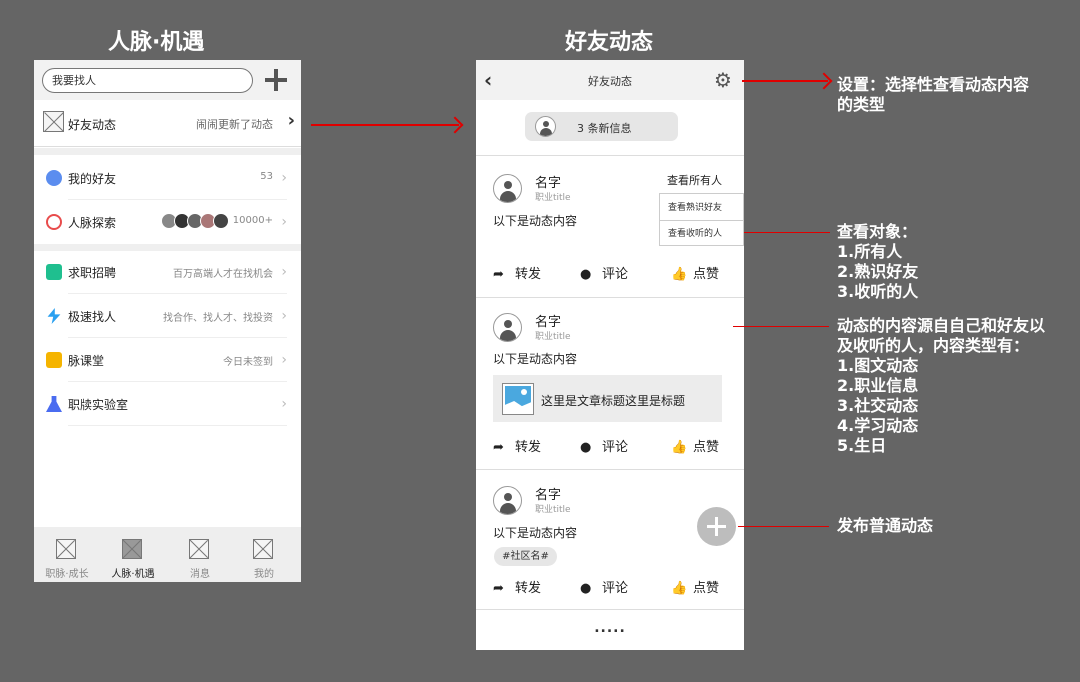  I want to click on list-item-subtitle: 找合作、找人才、找投资, so click(218, 318).